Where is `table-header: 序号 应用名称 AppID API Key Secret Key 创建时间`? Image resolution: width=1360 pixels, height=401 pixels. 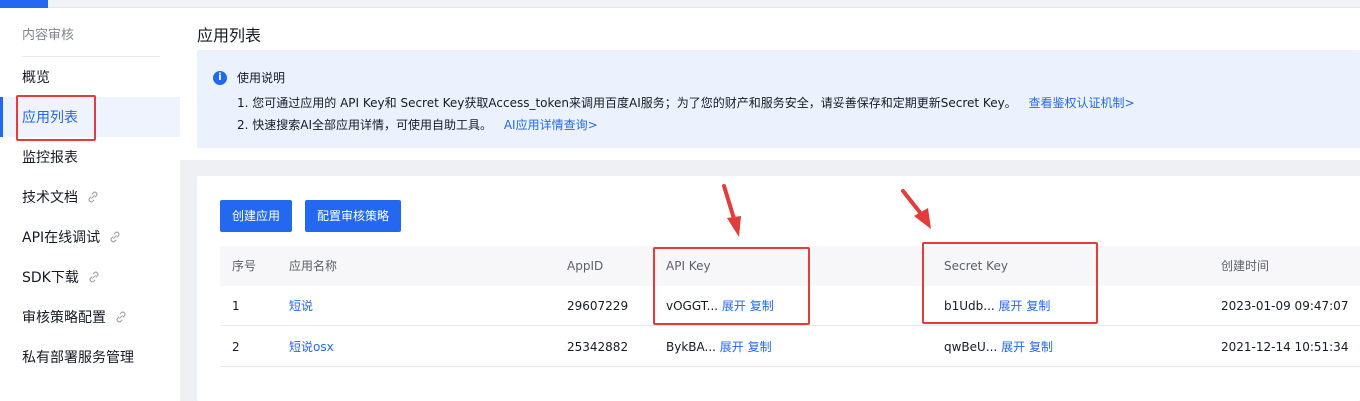 table-header: 序号 应用名称 AppID API Key Secret Key 创建时间 is located at coordinates (790, 266).